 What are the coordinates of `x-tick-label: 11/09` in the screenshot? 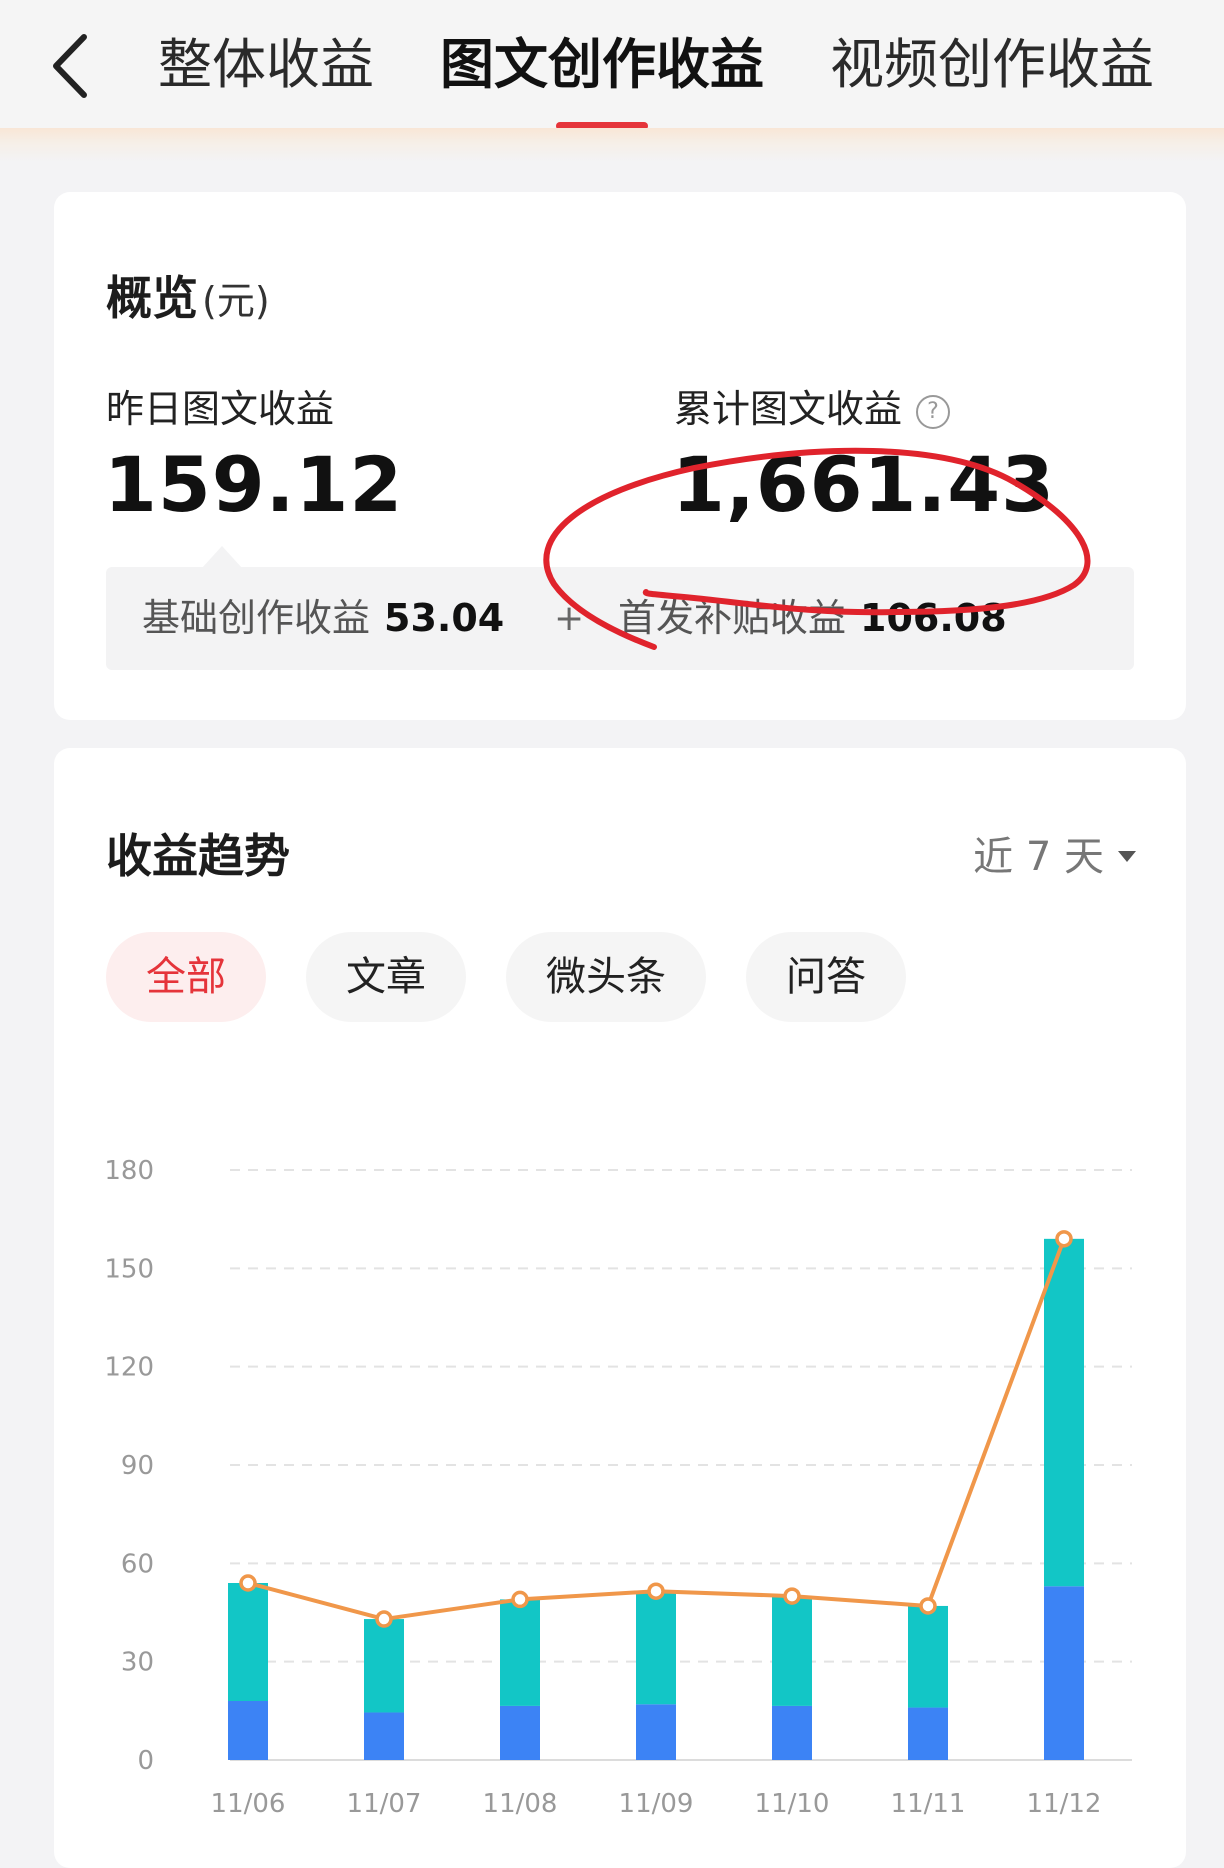 It's located at (656, 1804).